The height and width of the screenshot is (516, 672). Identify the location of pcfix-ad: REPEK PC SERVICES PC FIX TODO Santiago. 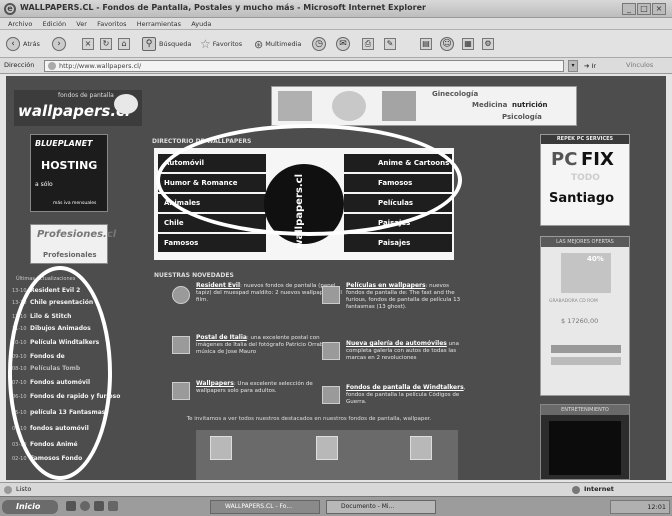
(585, 180).